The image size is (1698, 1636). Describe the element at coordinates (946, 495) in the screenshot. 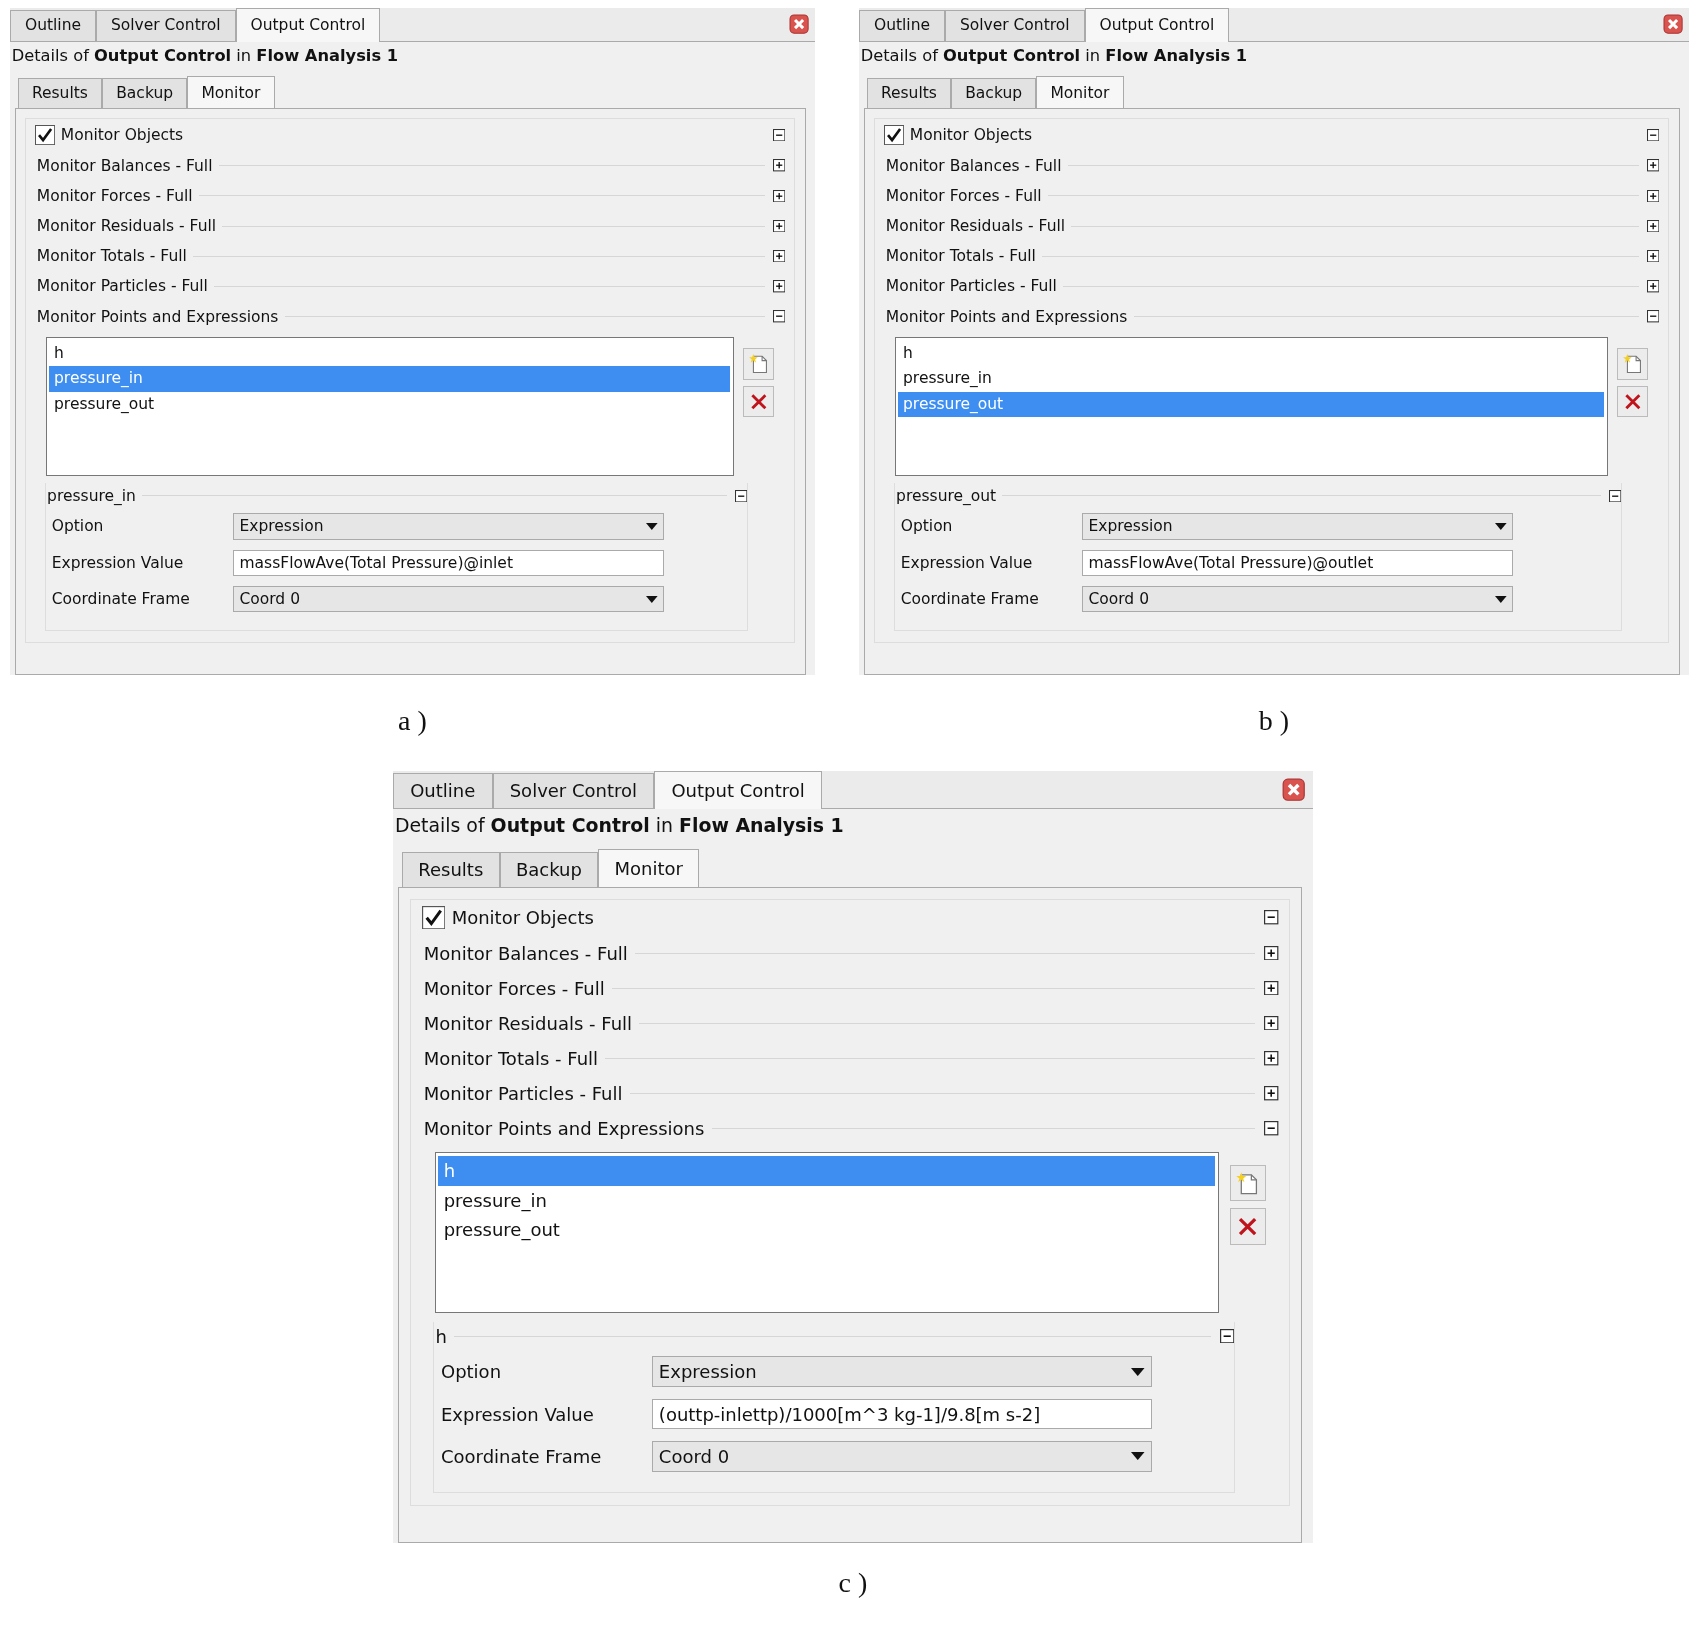

I see `group-label: pressure_out` at that location.